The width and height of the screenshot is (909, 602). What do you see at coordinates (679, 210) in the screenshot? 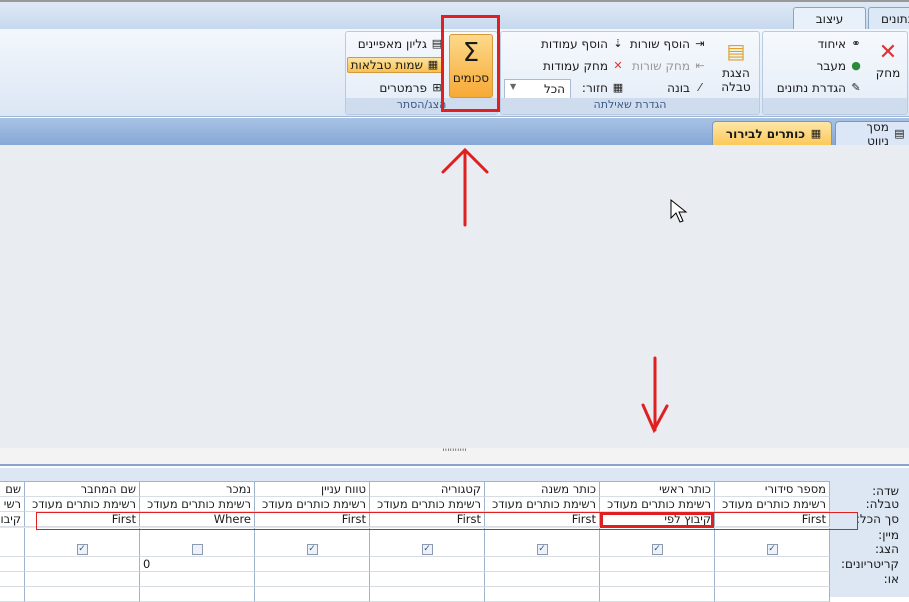
I see `mouse-cursor-icon` at bounding box center [679, 210].